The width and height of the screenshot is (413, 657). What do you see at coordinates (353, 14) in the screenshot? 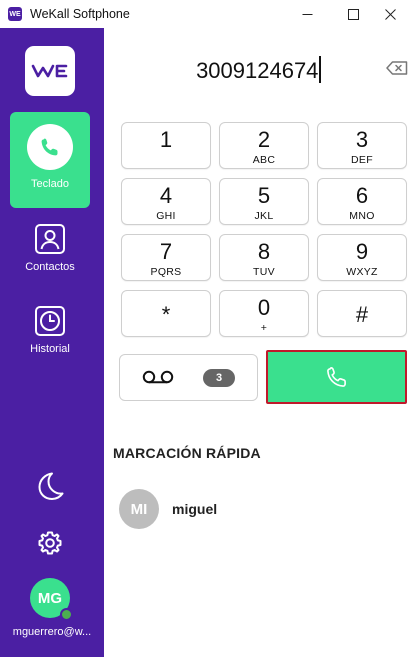
I see `maximize-icon` at bounding box center [353, 14].